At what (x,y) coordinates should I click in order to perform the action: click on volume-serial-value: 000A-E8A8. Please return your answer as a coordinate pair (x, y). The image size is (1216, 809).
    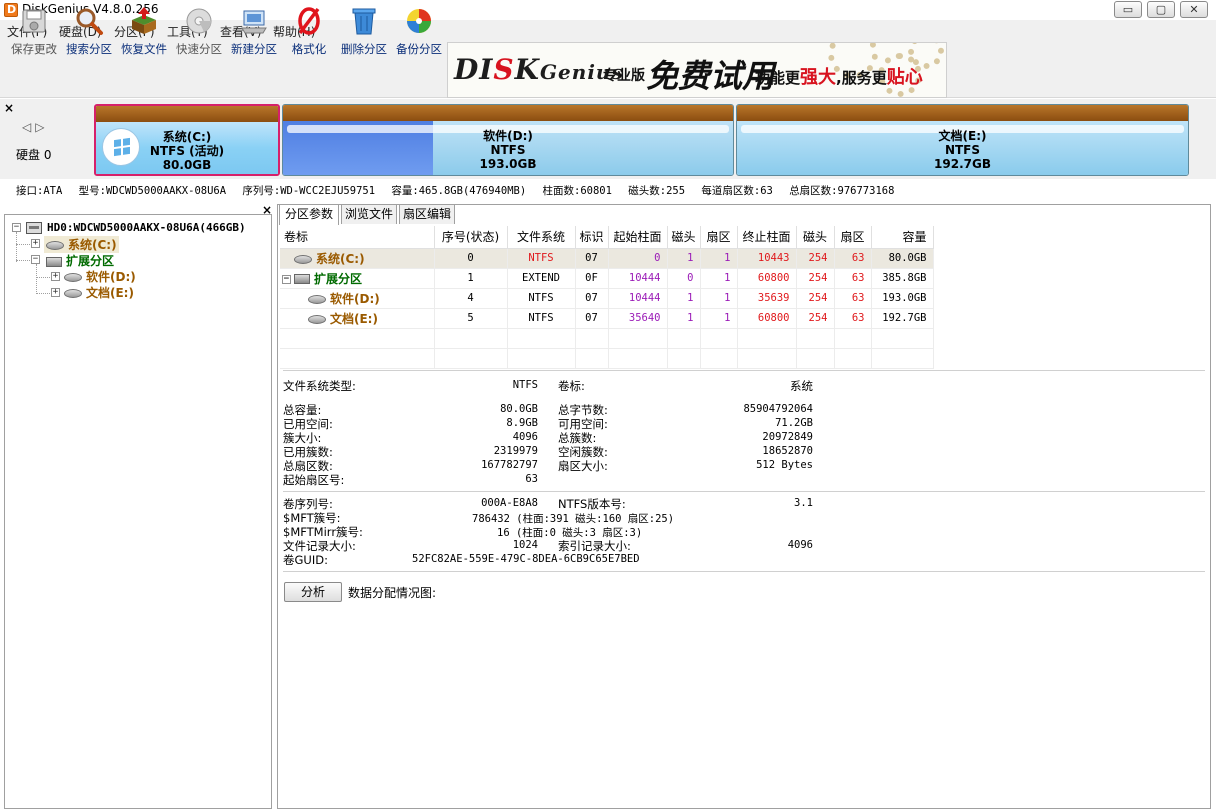
    Looking at the image, I should click on (509, 503).